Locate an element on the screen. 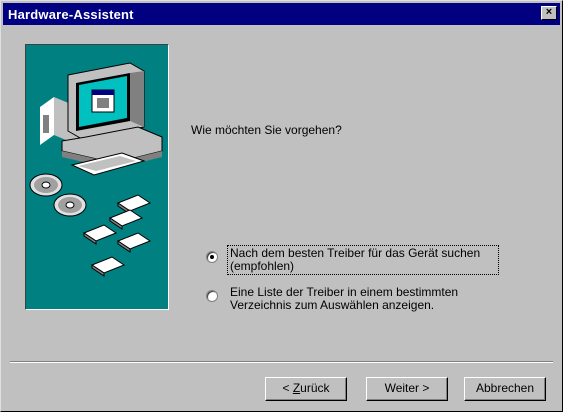  computer-with-cds-and-floppies-icon is located at coordinates (96, 169).